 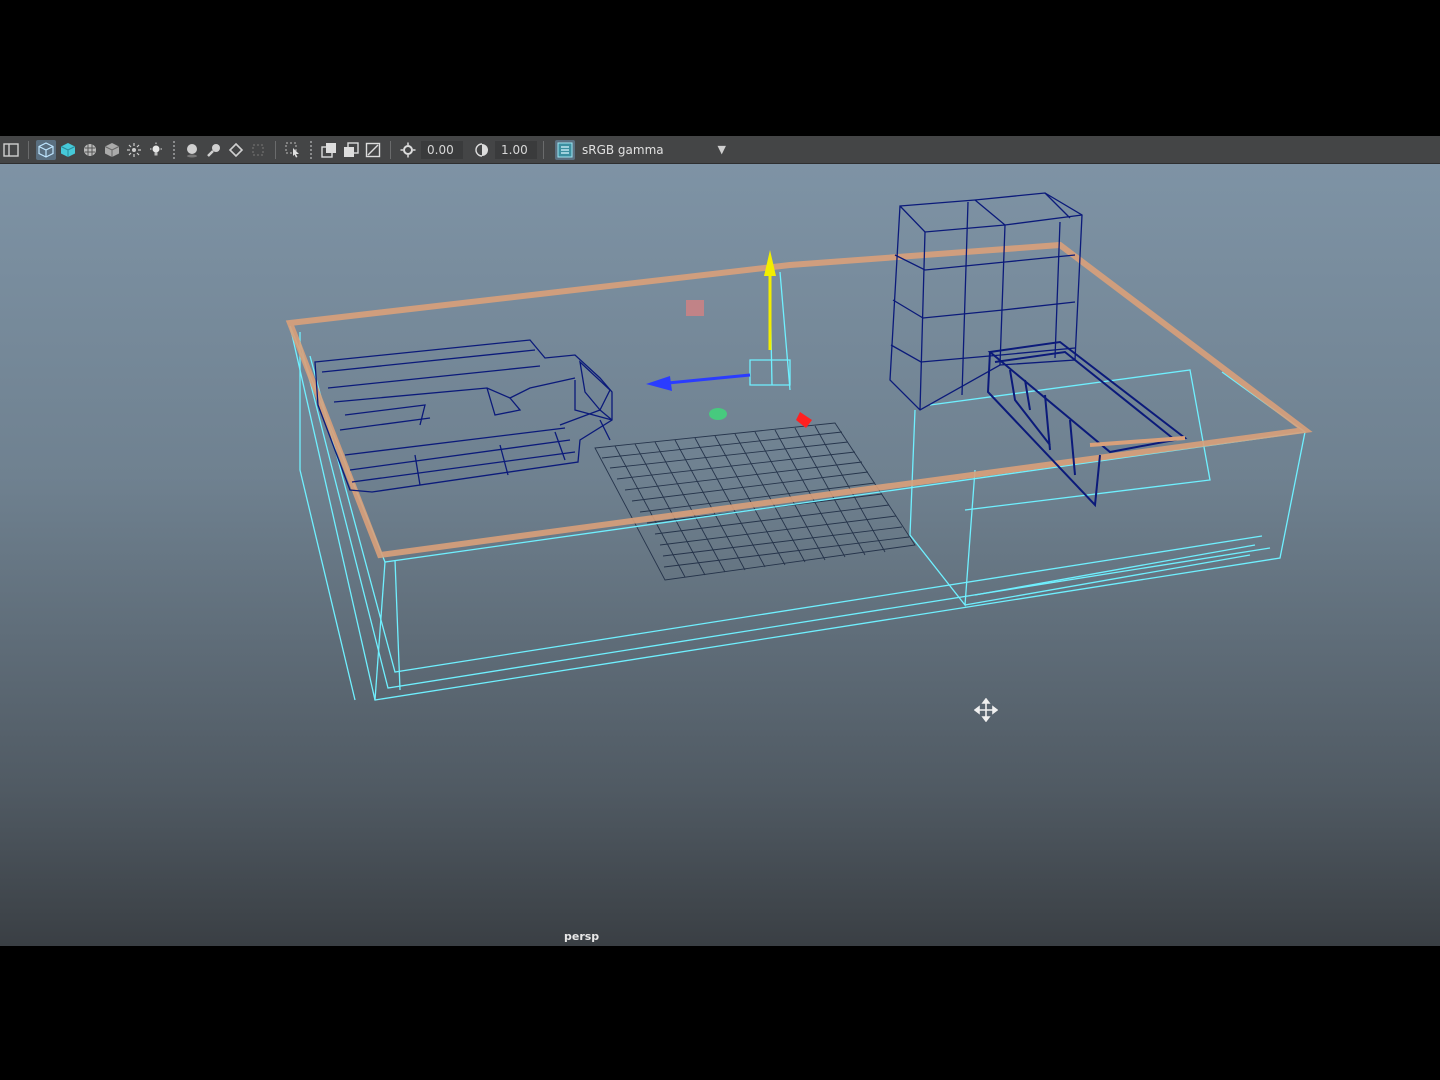 What do you see at coordinates (659, 383) in the screenshot?
I see `axis-z-arrow` at bounding box center [659, 383].